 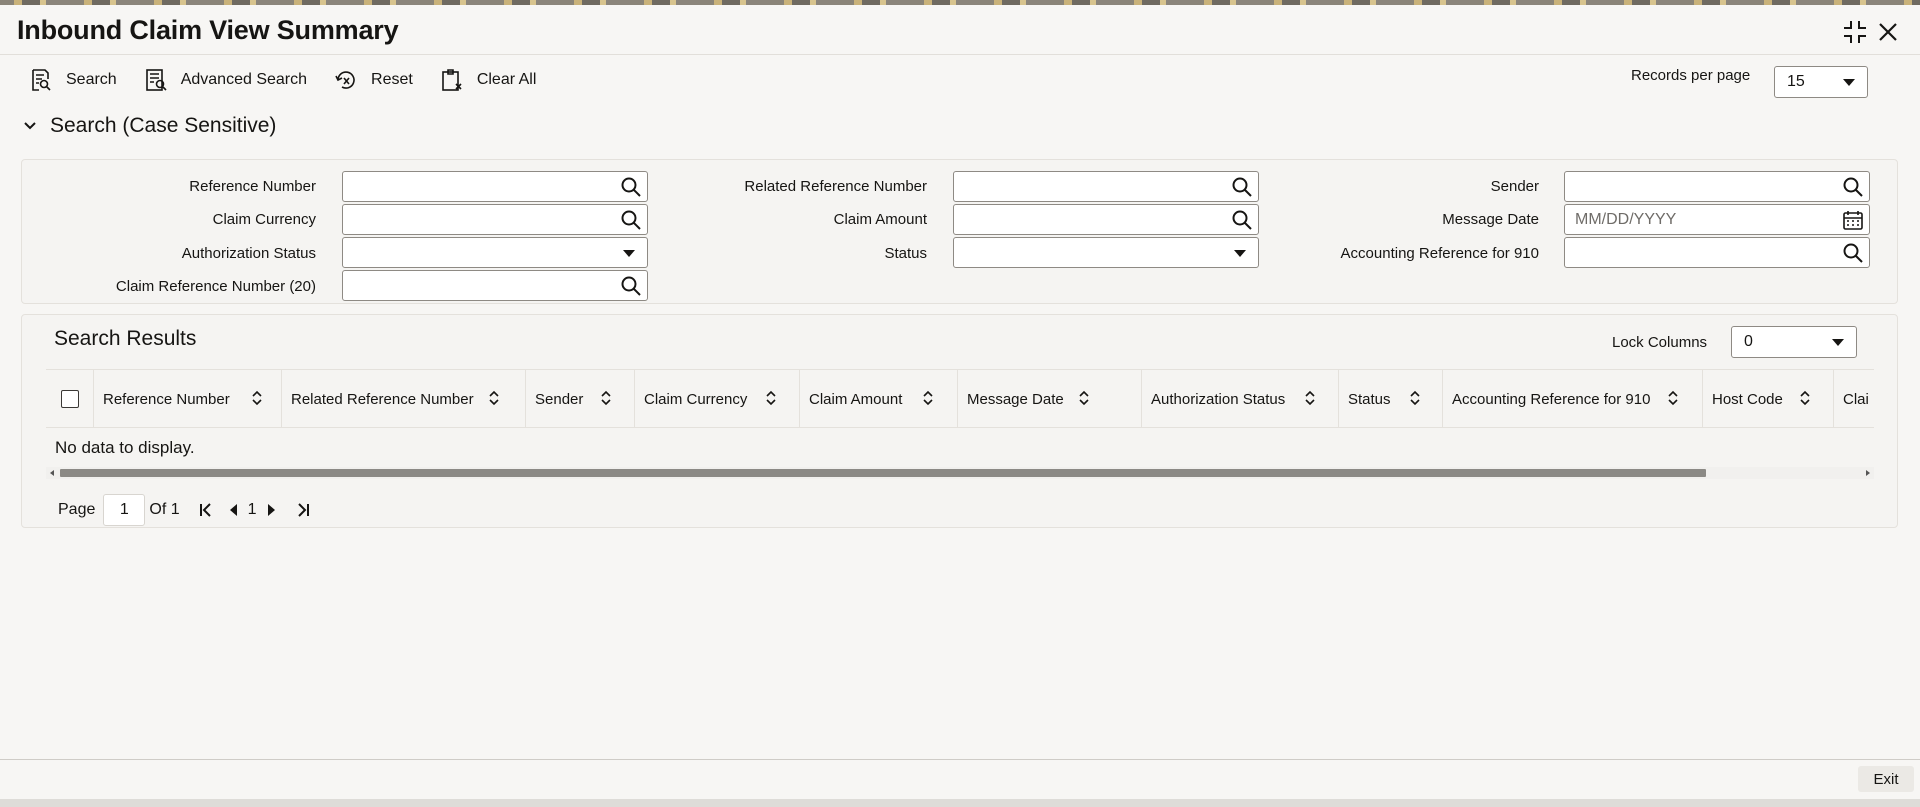 What do you see at coordinates (234, 510) in the screenshot?
I see `previous-page-icon` at bounding box center [234, 510].